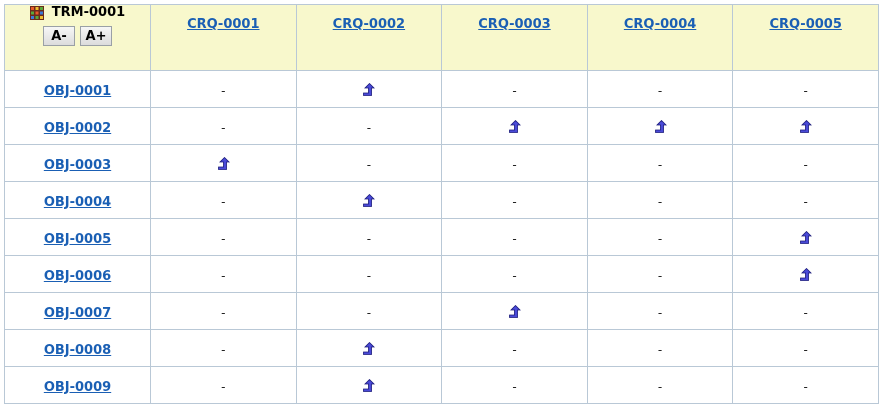 The height and width of the screenshot is (405, 885). What do you see at coordinates (96, 36) in the screenshot?
I see `increase-font-button: A+` at bounding box center [96, 36].